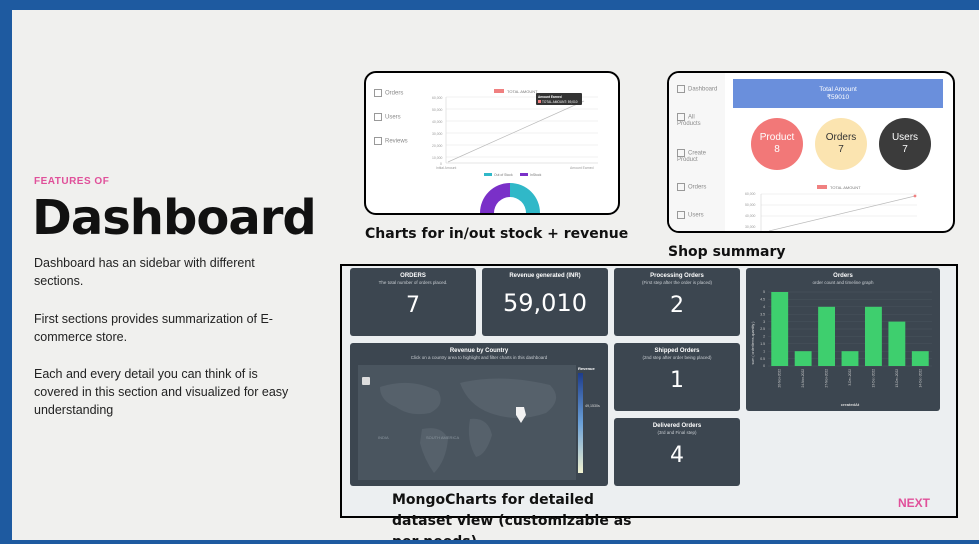  I want to click on y-tick-label: 0, so click(764, 366).